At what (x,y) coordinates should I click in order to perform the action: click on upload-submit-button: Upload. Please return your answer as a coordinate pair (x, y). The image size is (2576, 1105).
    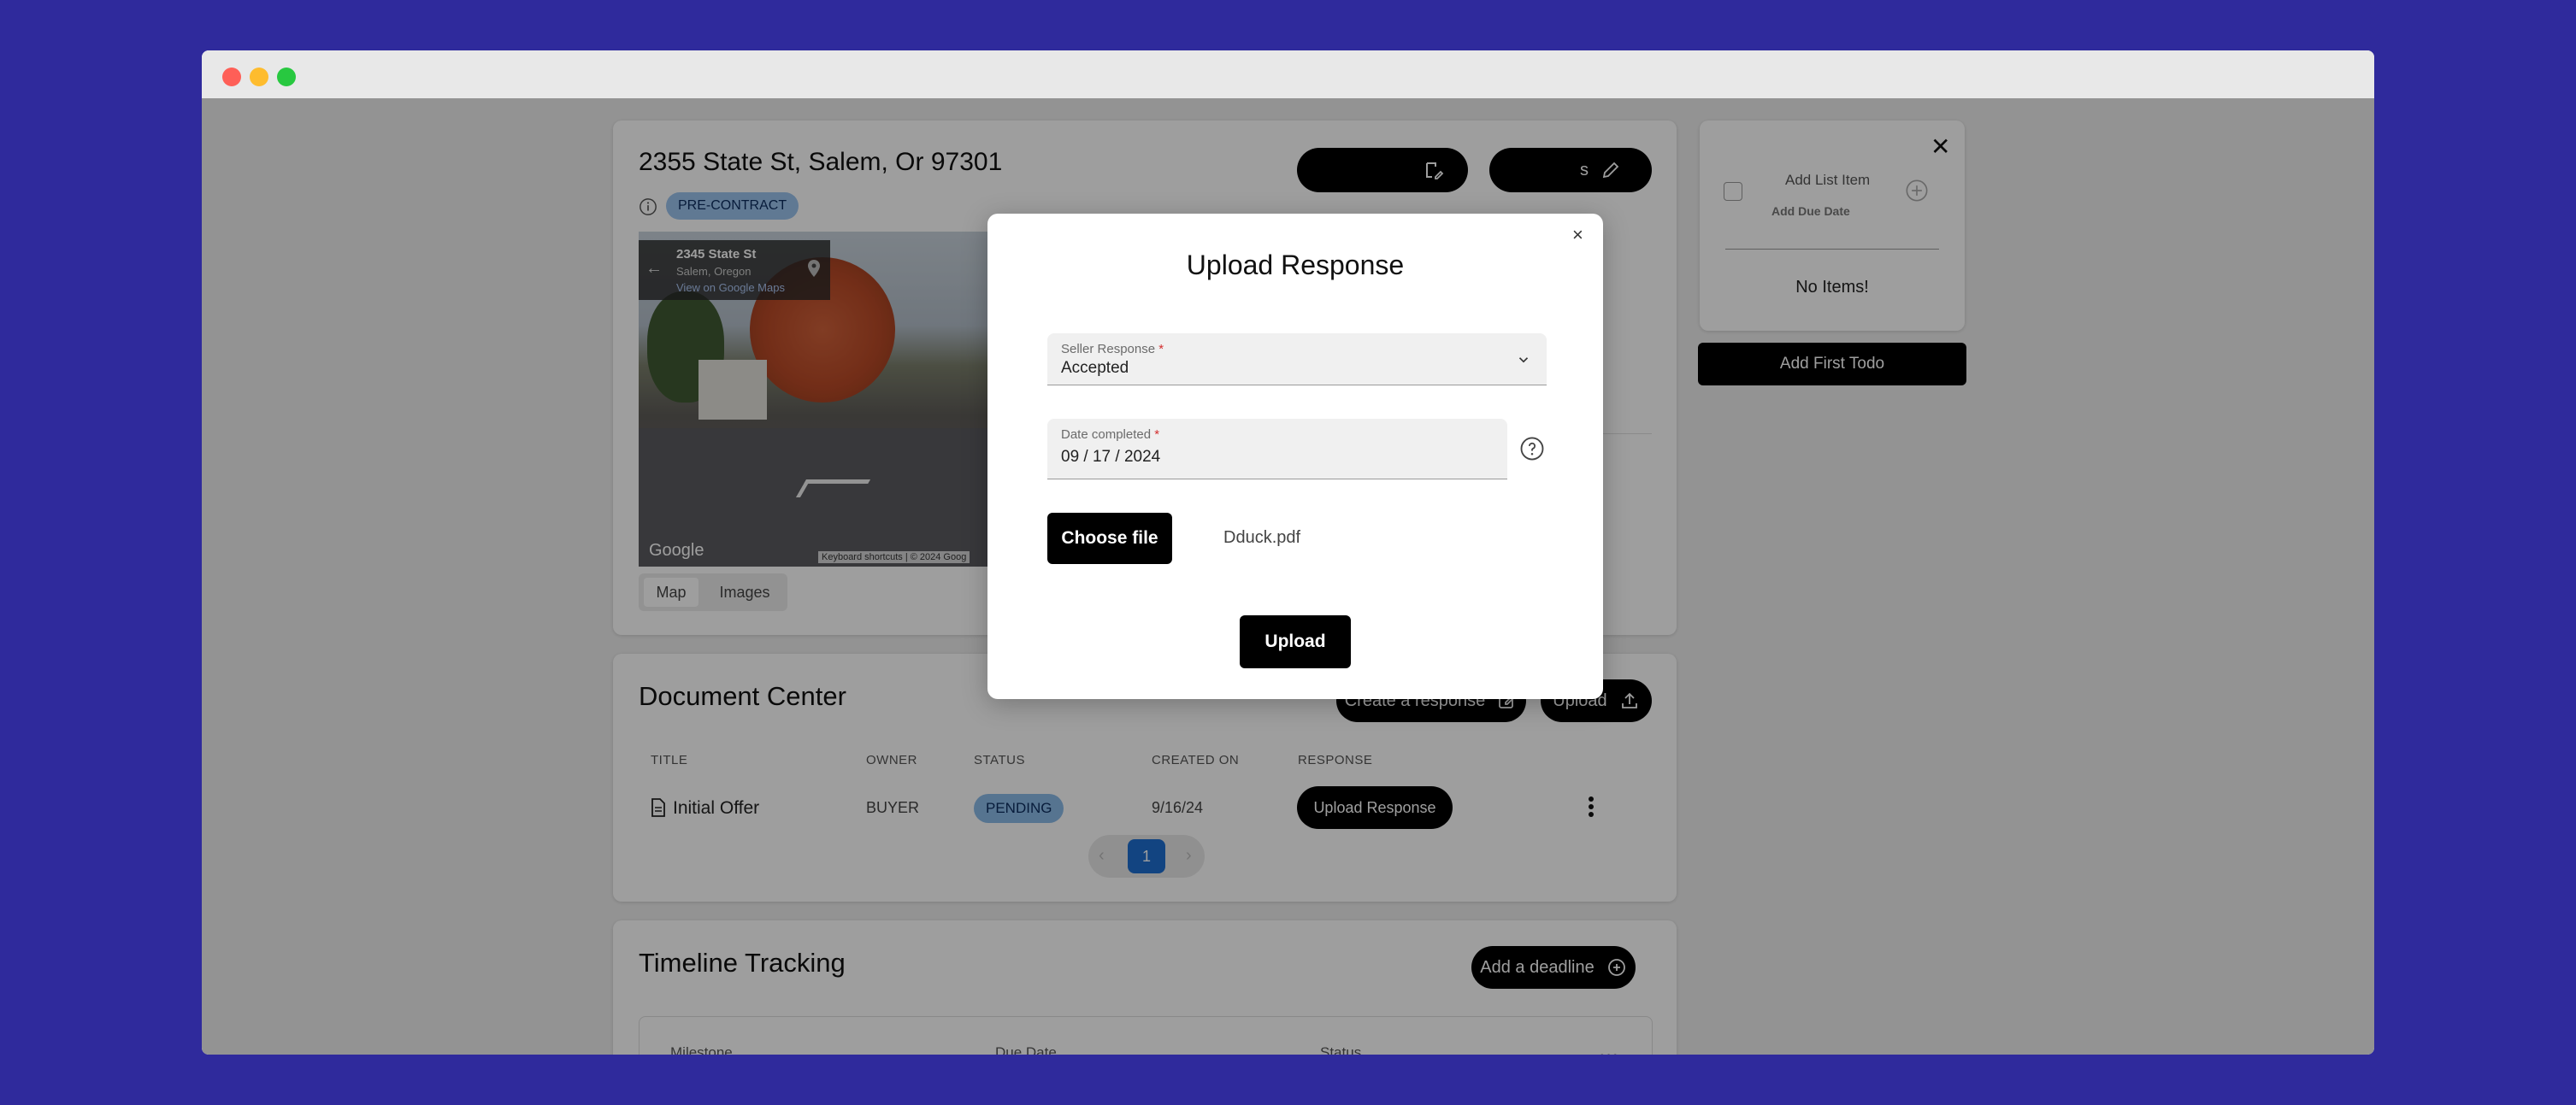
    Looking at the image, I should click on (1295, 642).